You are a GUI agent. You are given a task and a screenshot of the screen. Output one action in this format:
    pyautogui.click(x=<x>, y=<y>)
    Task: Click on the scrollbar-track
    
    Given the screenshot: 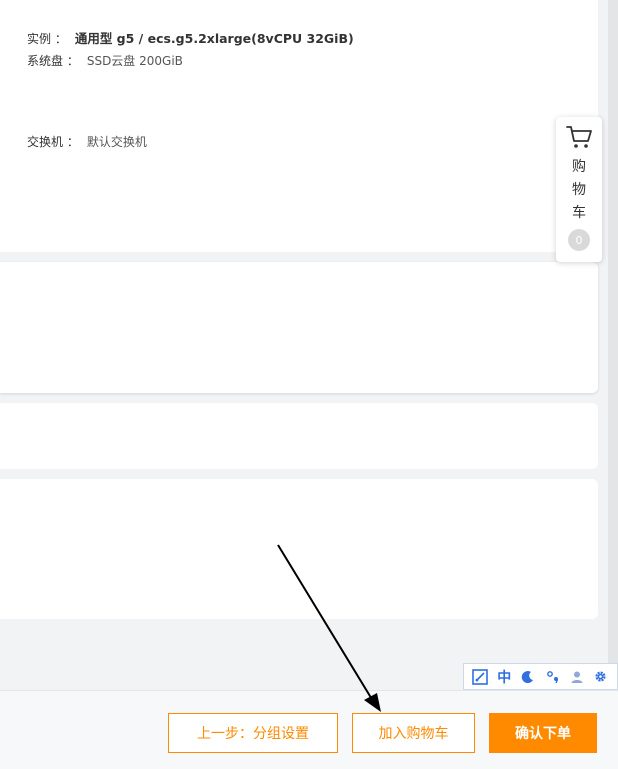 What is the action you would take?
    pyautogui.click(x=613, y=345)
    